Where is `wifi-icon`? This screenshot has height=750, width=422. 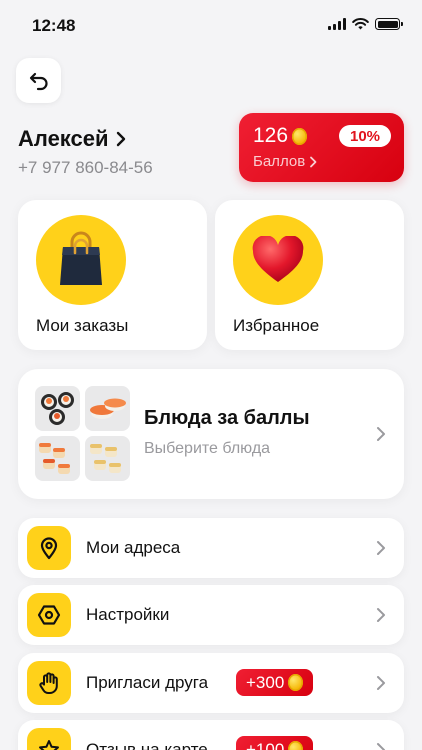 wifi-icon is located at coordinates (360, 24).